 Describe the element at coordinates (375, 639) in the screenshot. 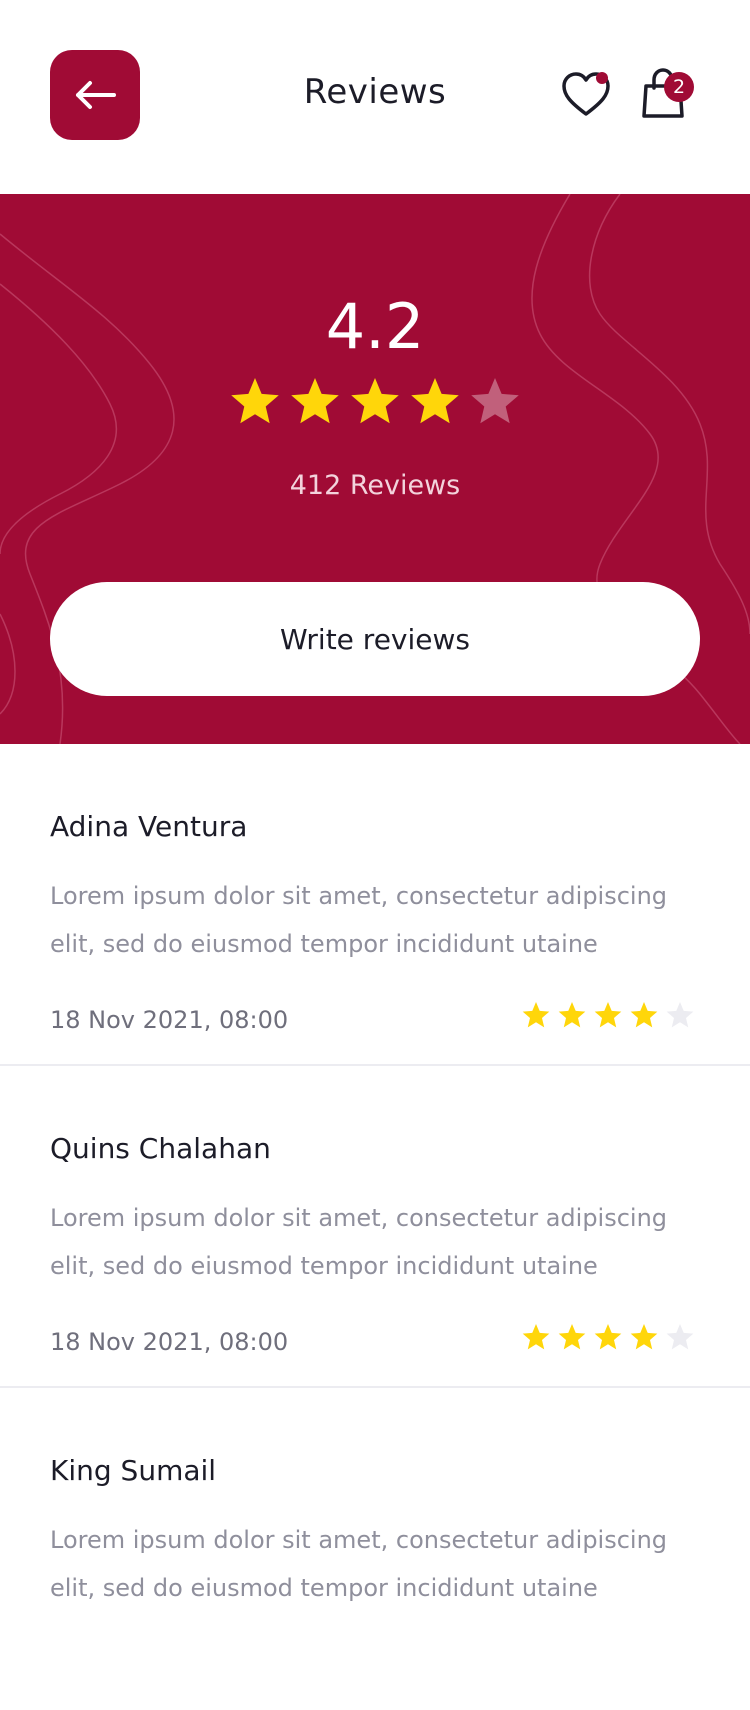

I see `write-review-button: Write reviews` at that location.